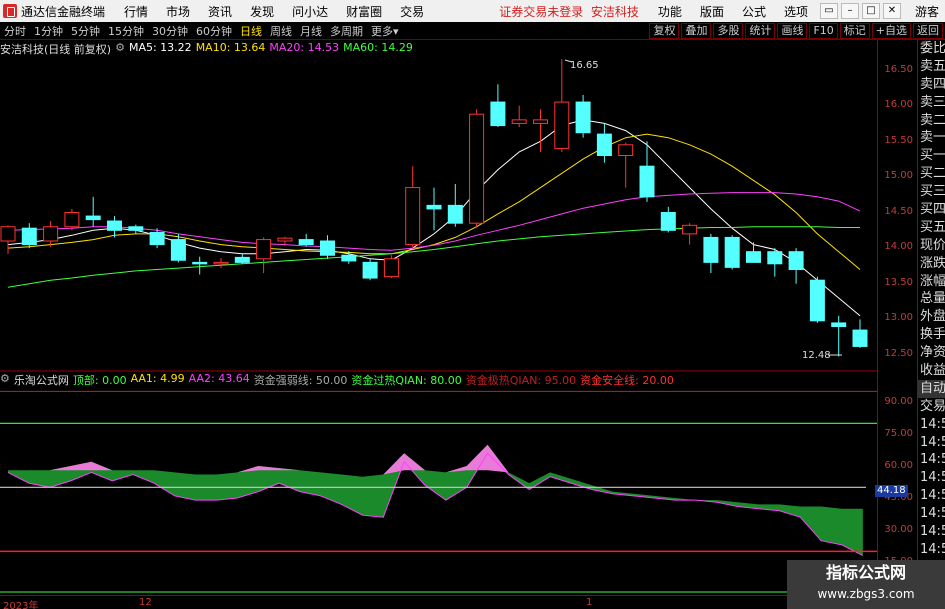 The height and width of the screenshot is (609, 945). Describe the element at coordinates (931, 282) in the screenshot. I see `side-panel-item: 涨幅` at that location.